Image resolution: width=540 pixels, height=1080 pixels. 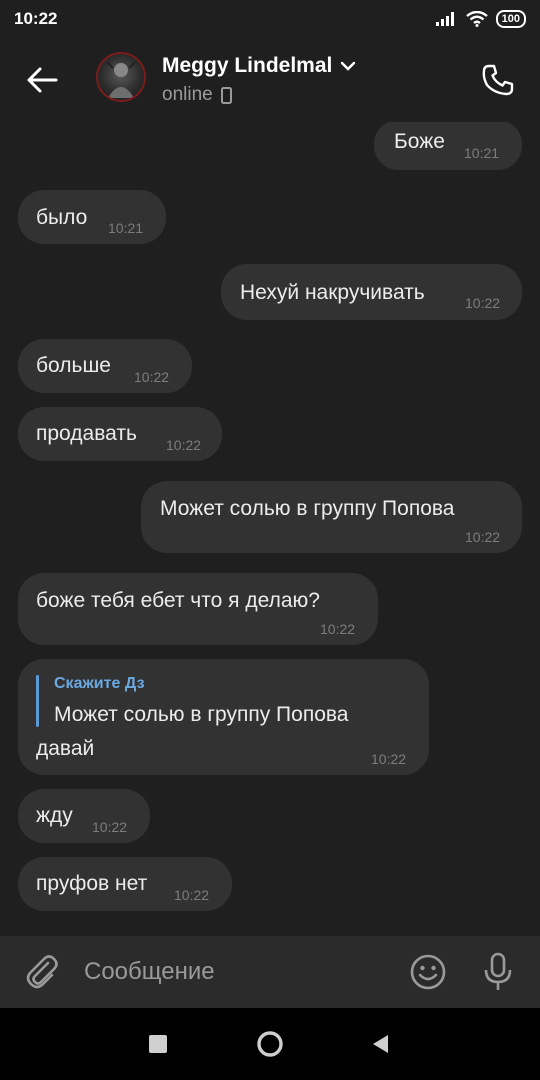 What do you see at coordinates (201, 715) in the screenshot?
I see `reply-quoted-text: Может солью в группу Попова` at bounding box center [201, 715].